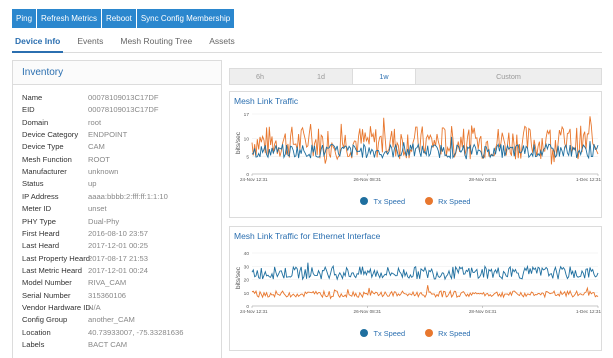 The height and width of the screenshot is (358, 613). Describe the element at coordinates (425, 271) in the screenshot. I see `series-line-tx` at that location.